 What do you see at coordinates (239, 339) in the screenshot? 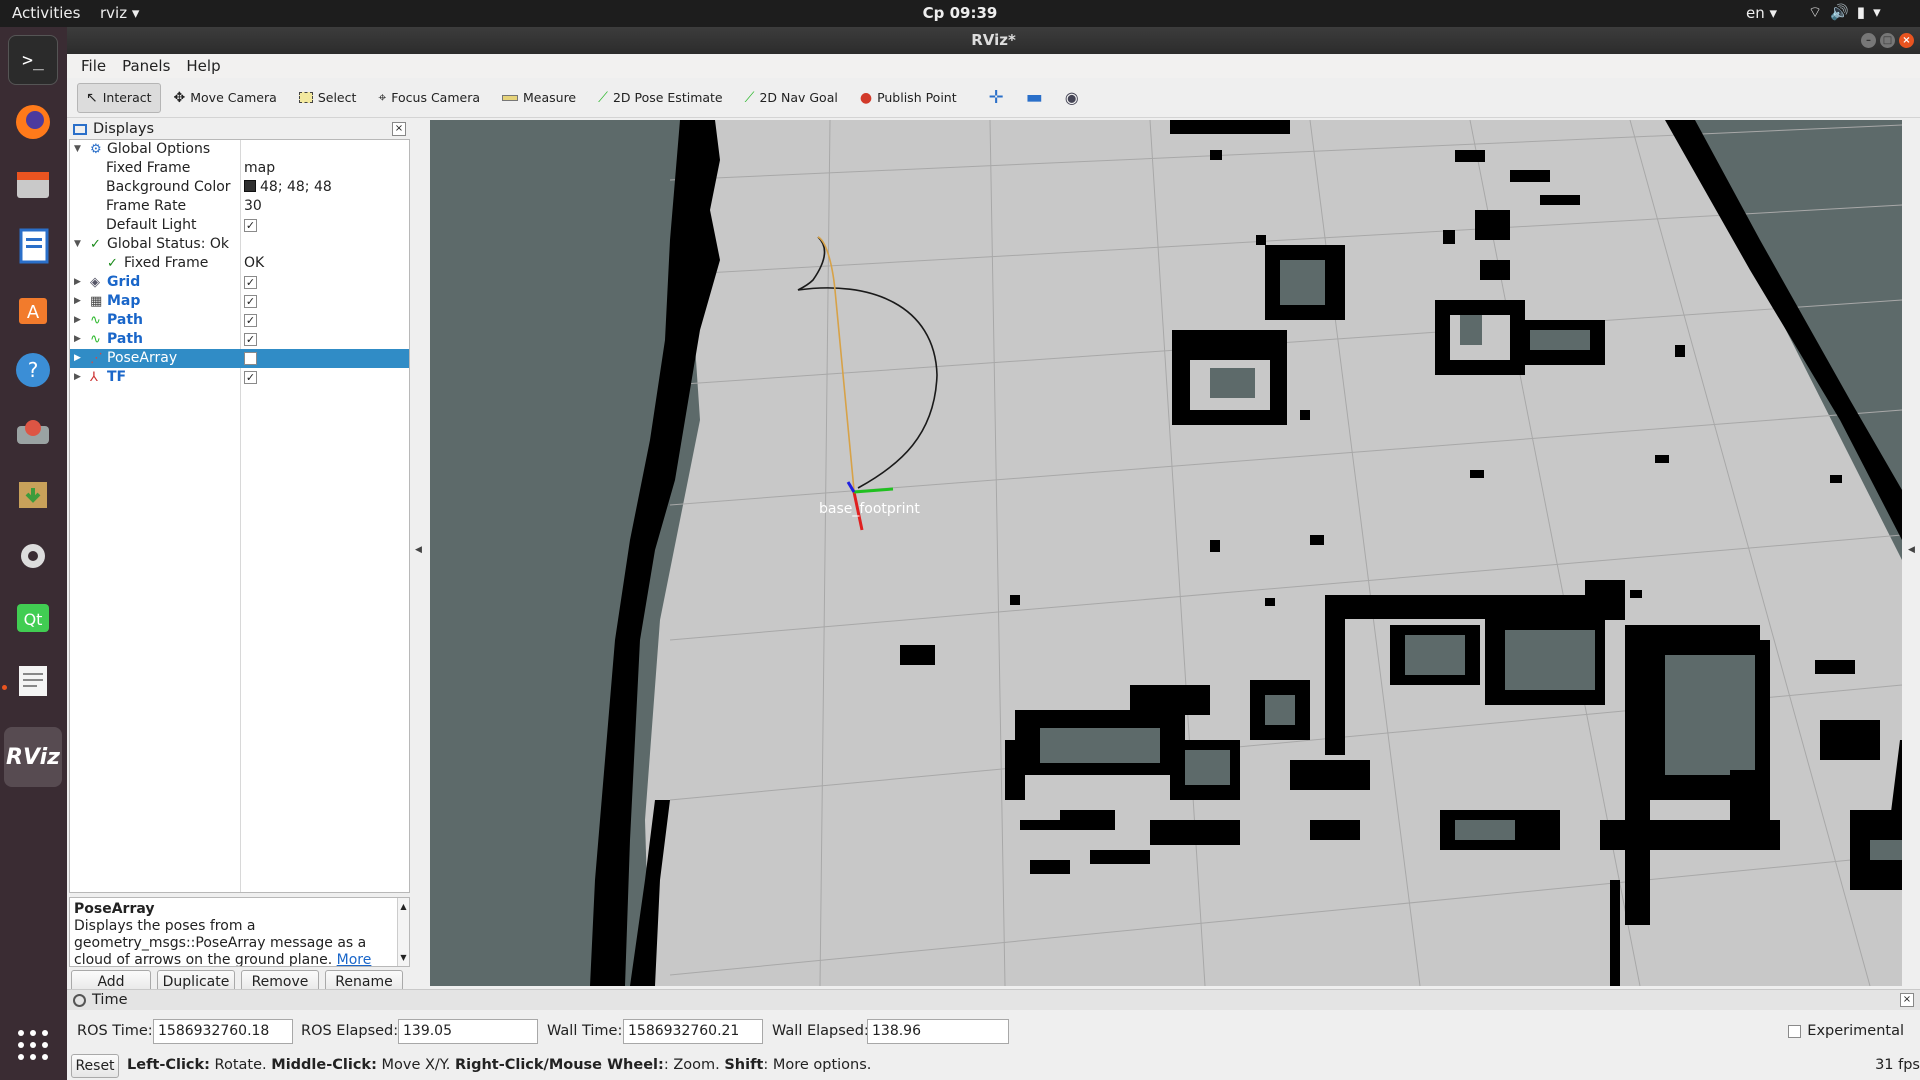
I see `tree-row-path-2: ▶ ∿ Path ✓` at bounding box center [239, 339].